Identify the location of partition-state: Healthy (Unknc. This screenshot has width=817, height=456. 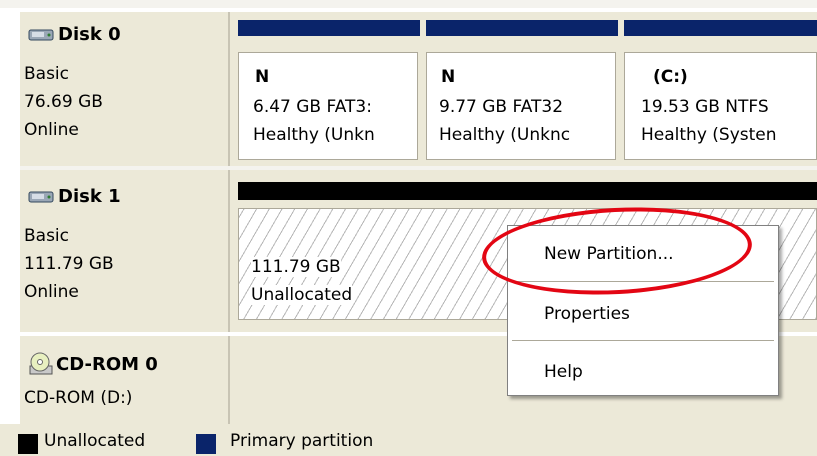
(505, 135).